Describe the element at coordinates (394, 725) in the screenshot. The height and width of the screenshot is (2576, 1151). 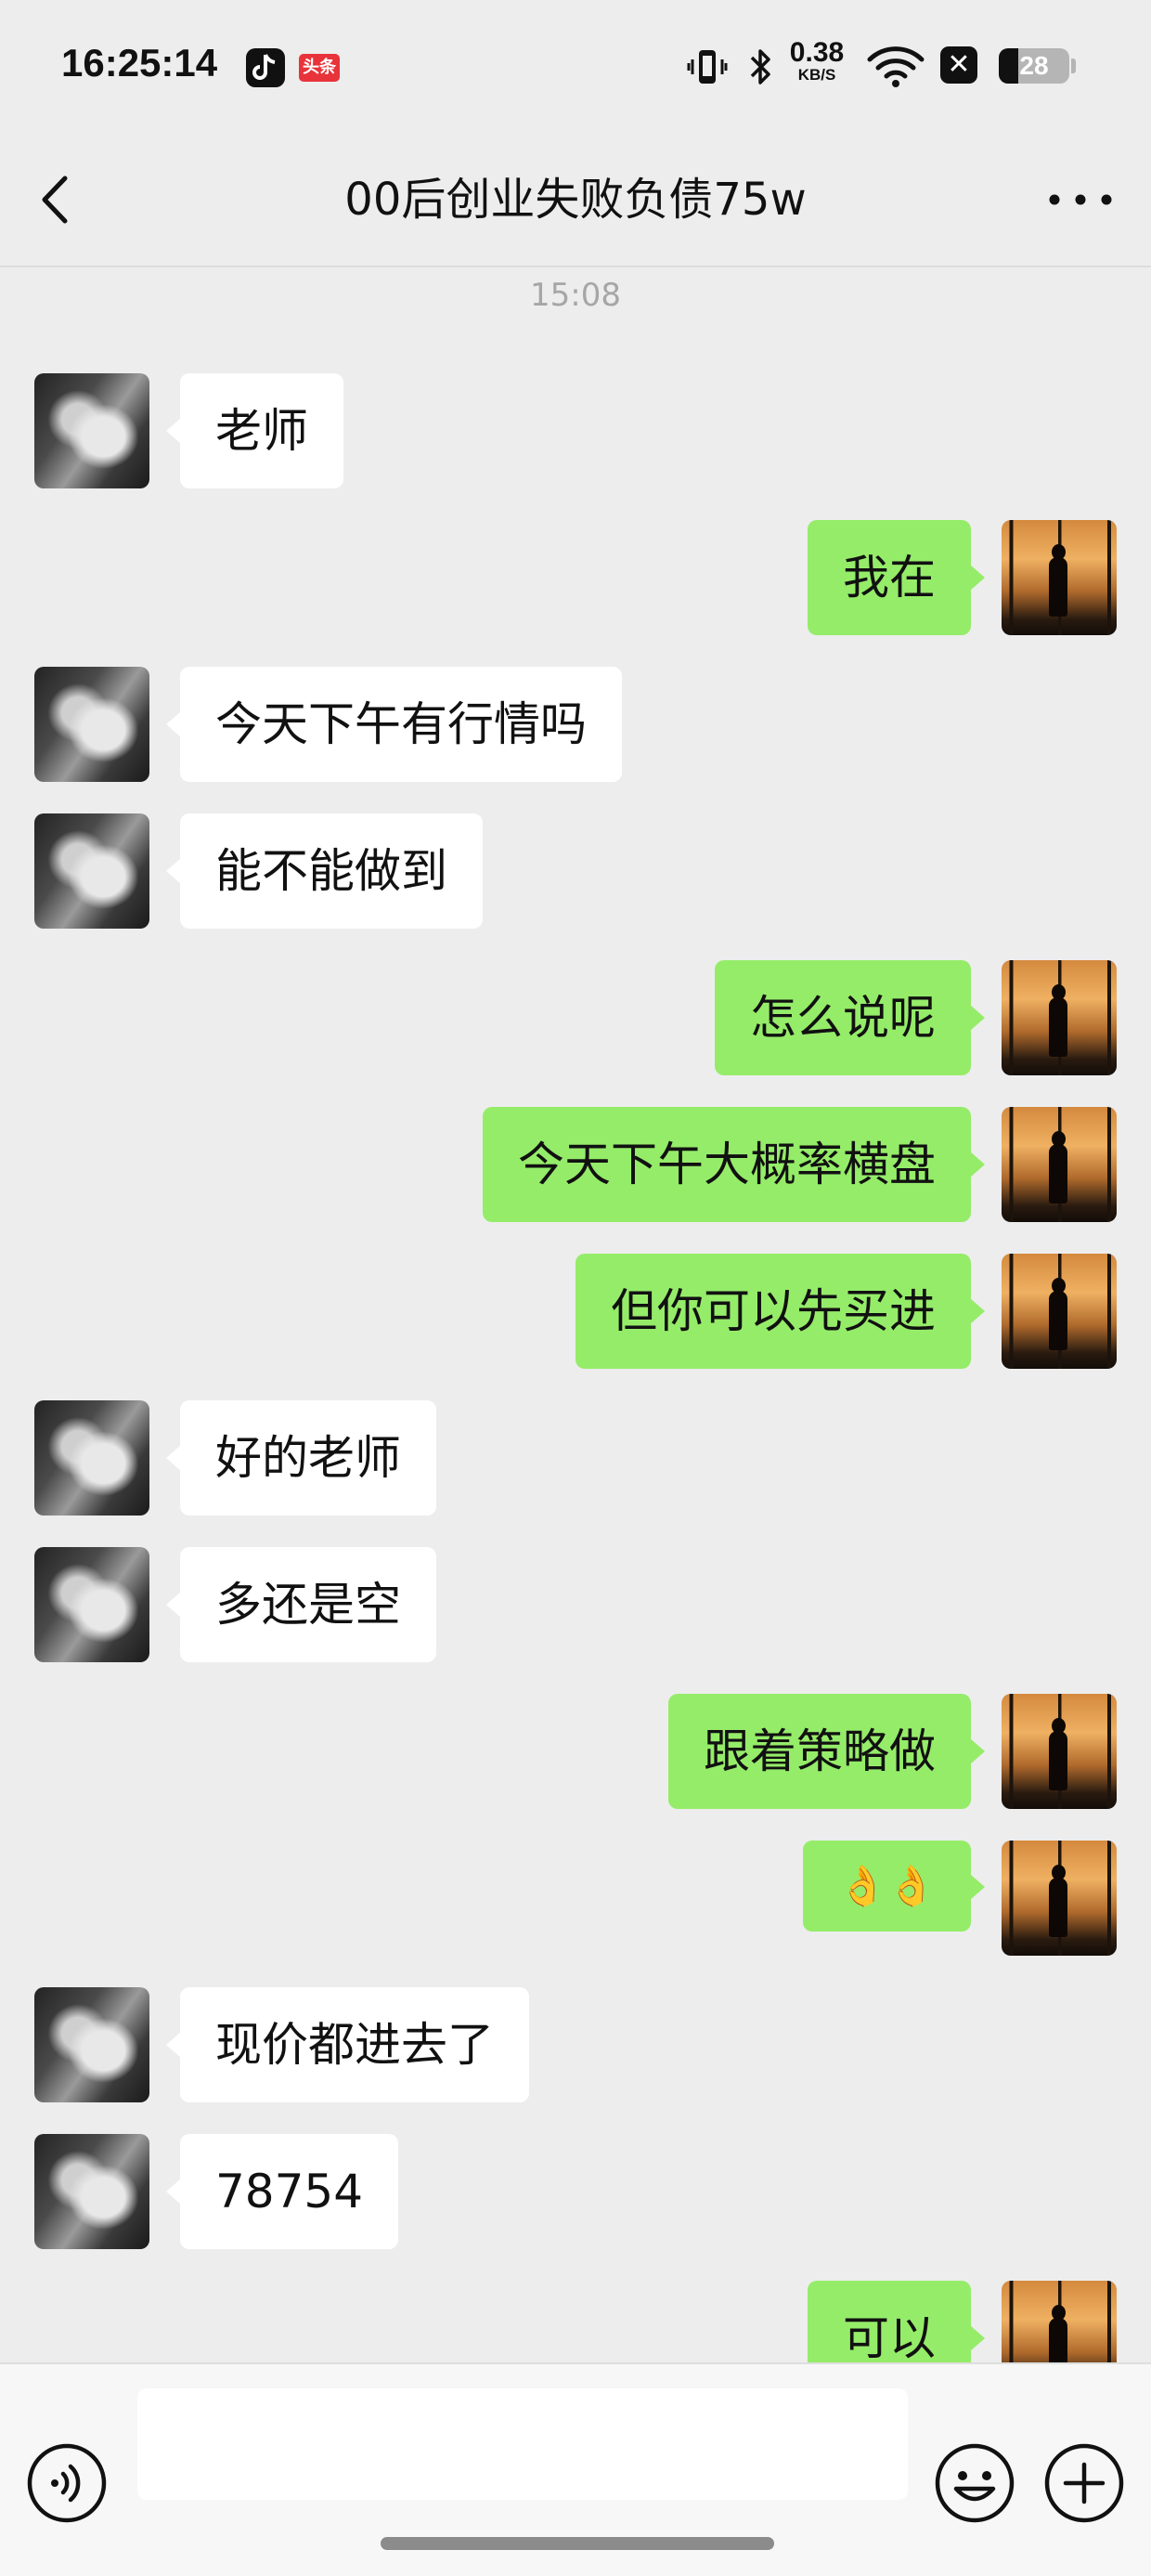
I see `received-message-bubble: 今天下午有行情吗` at that location.